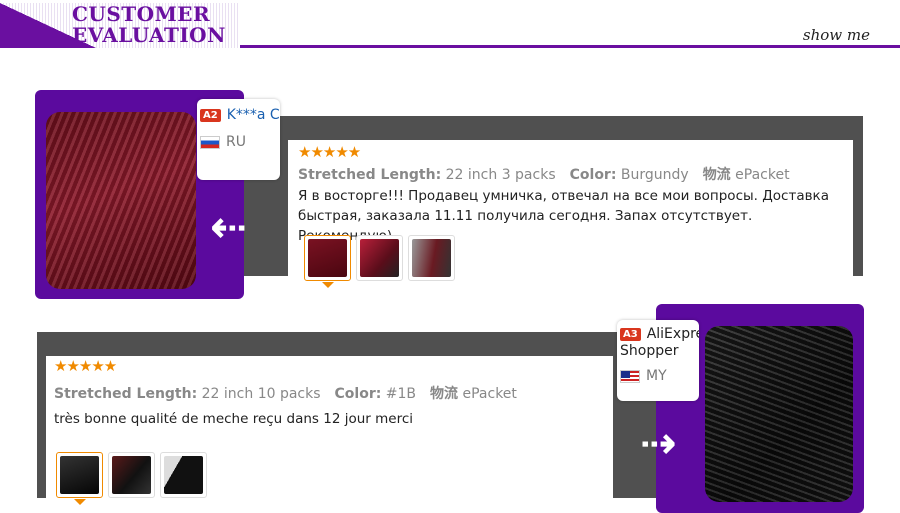  I want to click on review-1-thumbnails, so click(379, 261).